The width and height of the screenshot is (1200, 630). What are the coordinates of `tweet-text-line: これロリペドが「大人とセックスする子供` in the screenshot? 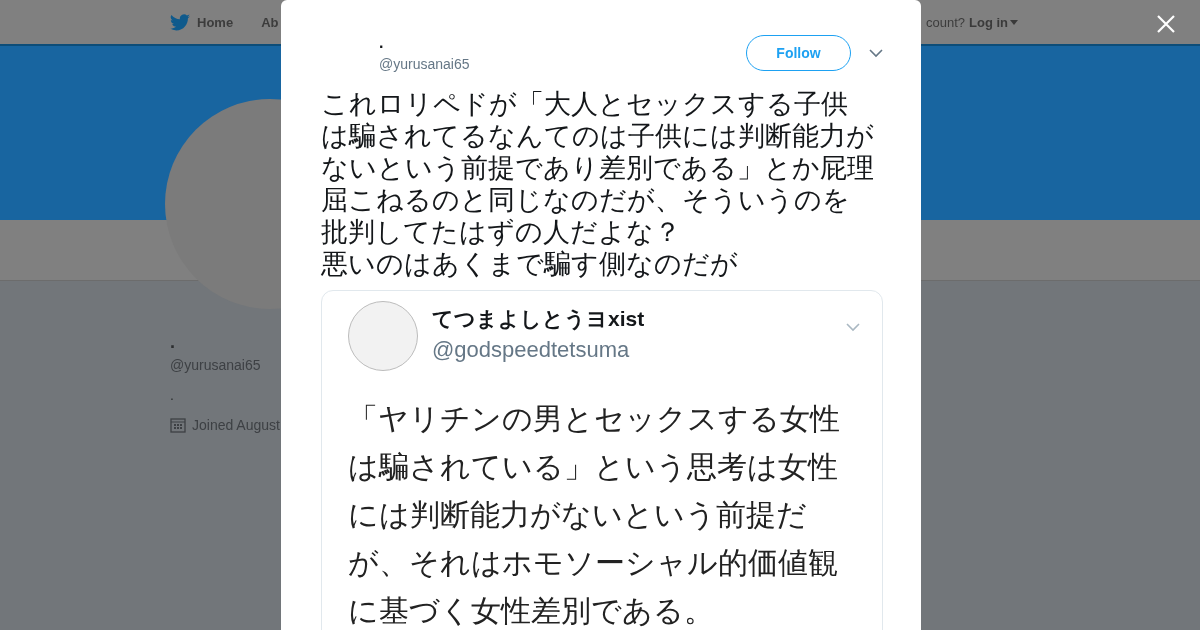 It's located at (584, 104).